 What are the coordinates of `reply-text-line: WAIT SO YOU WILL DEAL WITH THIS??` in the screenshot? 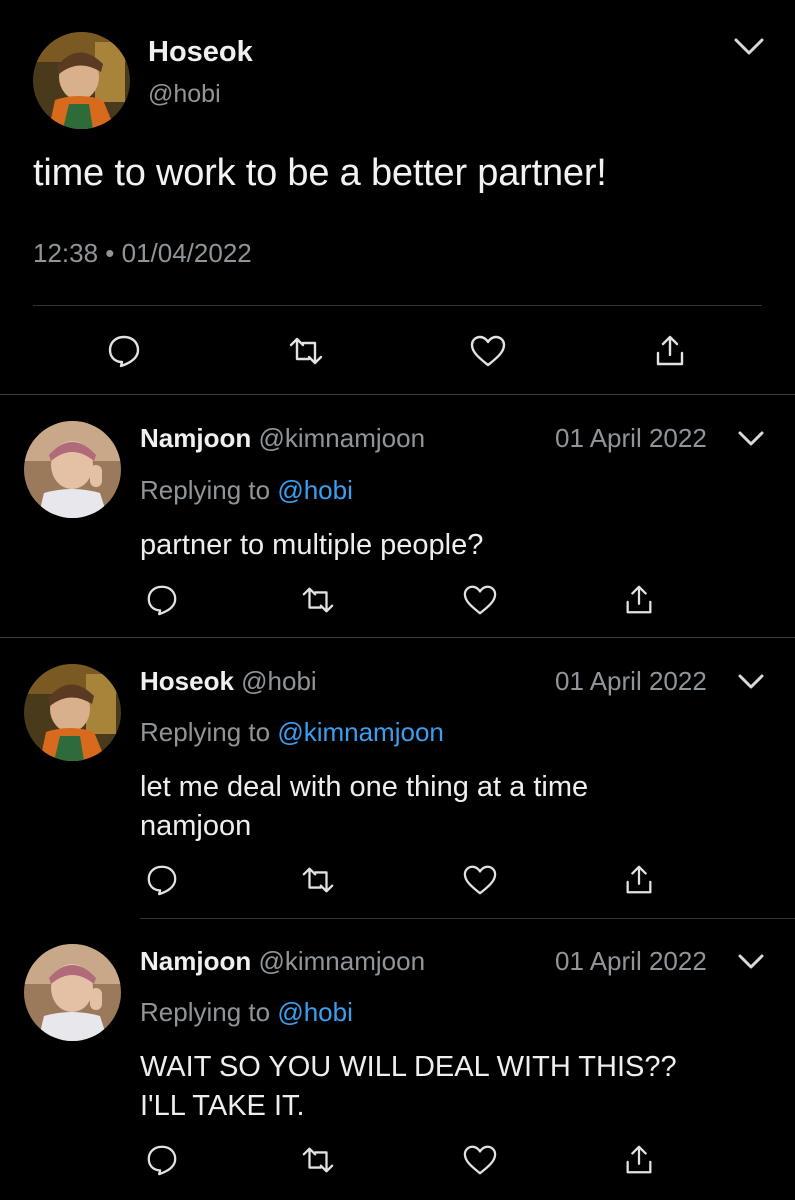 It's located at (408, 1067).